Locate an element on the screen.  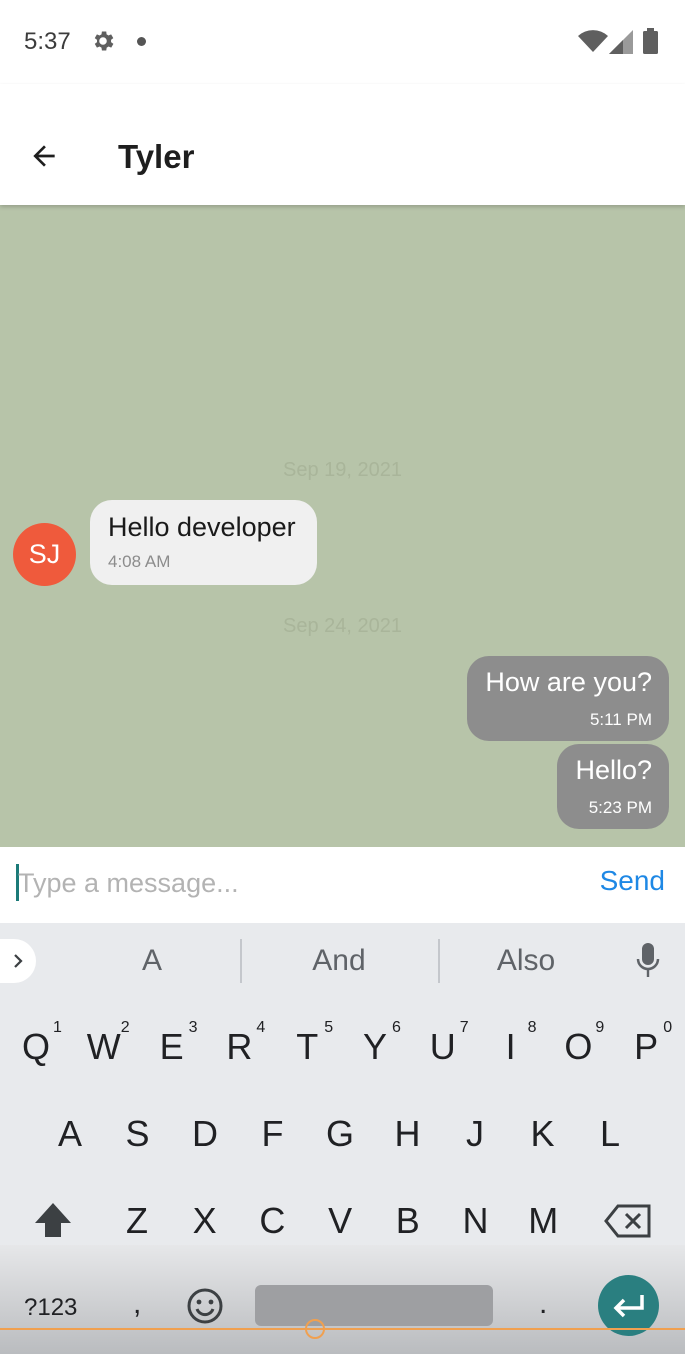
backspace-icon is located at coordinates (628, 1221).